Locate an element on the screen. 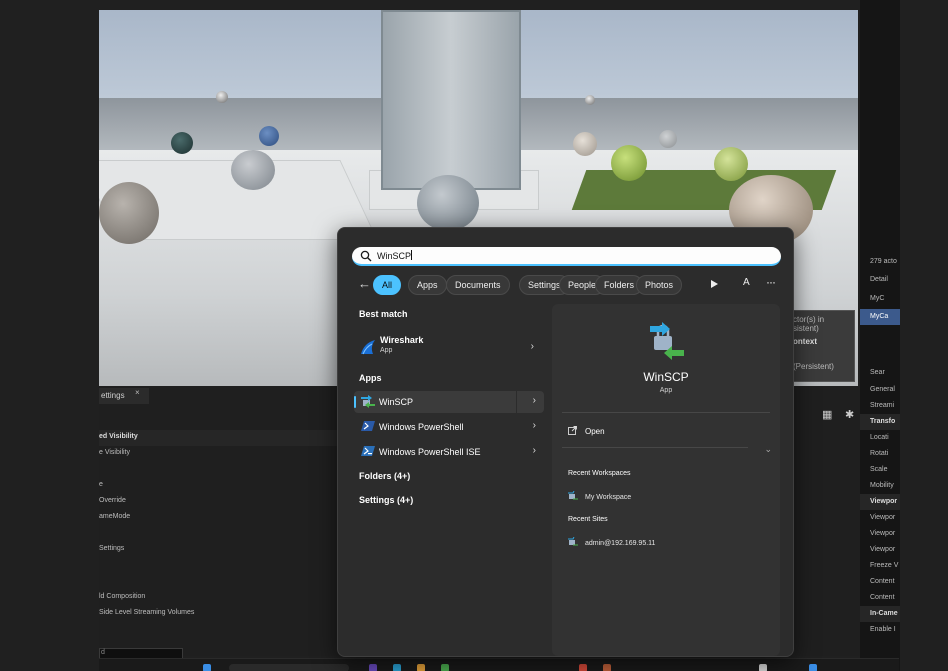  settings-row: ld Composition is located at coordinates (122, 596).